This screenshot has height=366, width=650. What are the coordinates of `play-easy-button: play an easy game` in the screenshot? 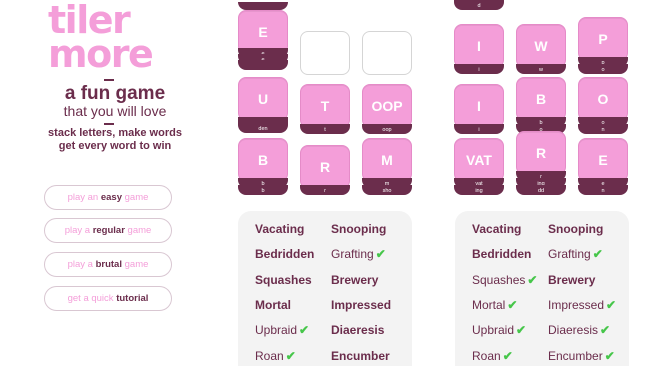 It's located at (108, 197).